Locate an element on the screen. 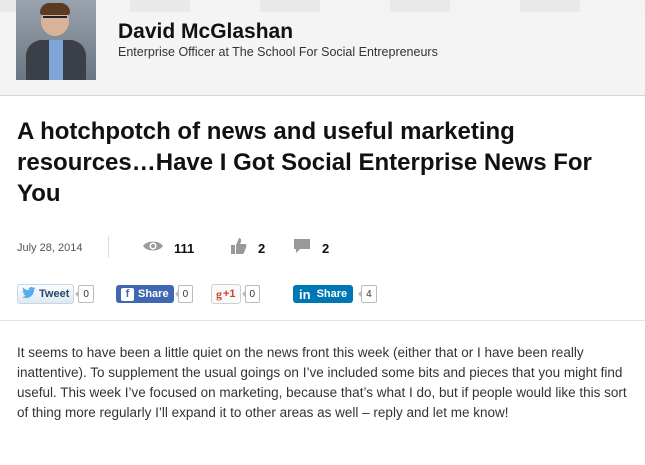  facebook-share-button: f Share is located at coordinates (145, 294).